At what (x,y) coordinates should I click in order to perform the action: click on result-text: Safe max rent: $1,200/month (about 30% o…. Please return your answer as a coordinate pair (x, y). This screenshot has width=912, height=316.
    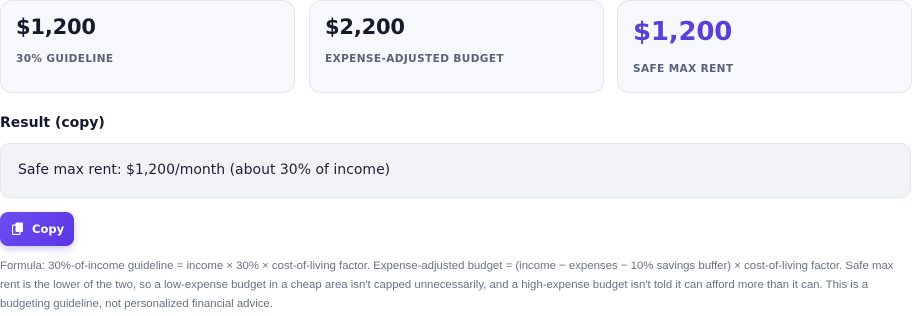
    Looking at the image, I should click on (204, 170).